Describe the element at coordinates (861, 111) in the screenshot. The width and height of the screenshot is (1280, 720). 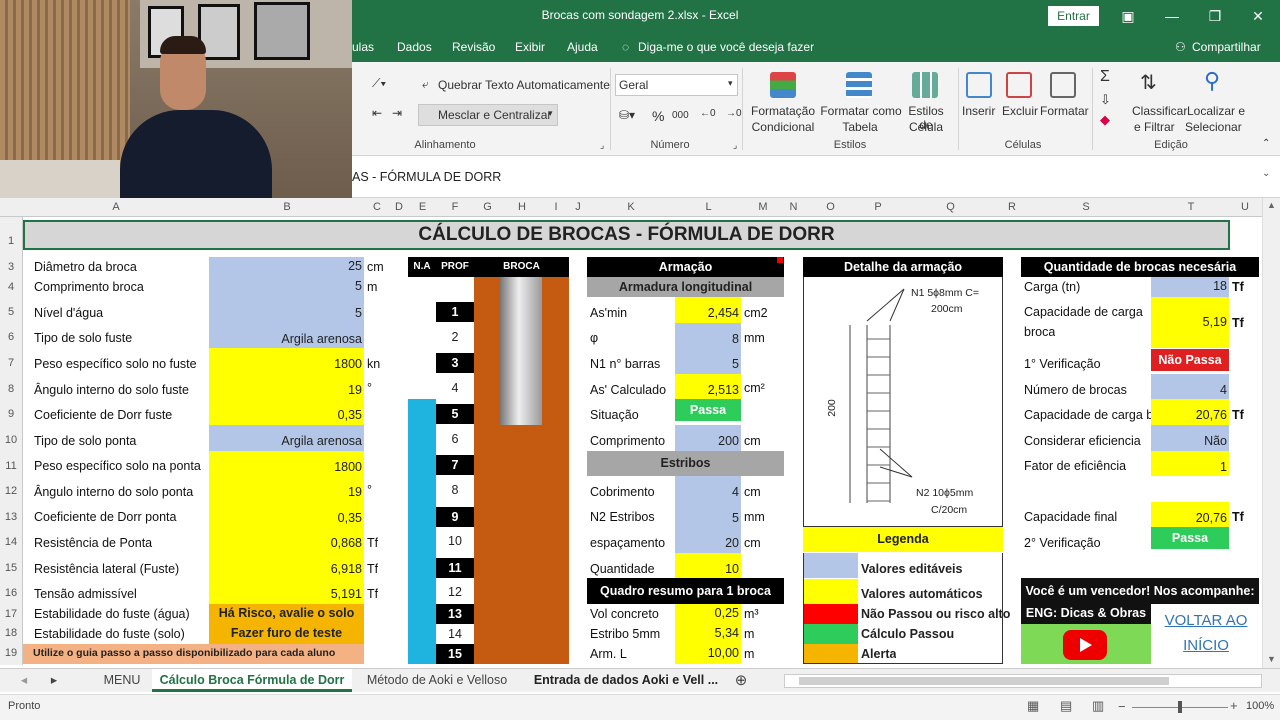
I see `format-table-button: Formatar como` at that location.